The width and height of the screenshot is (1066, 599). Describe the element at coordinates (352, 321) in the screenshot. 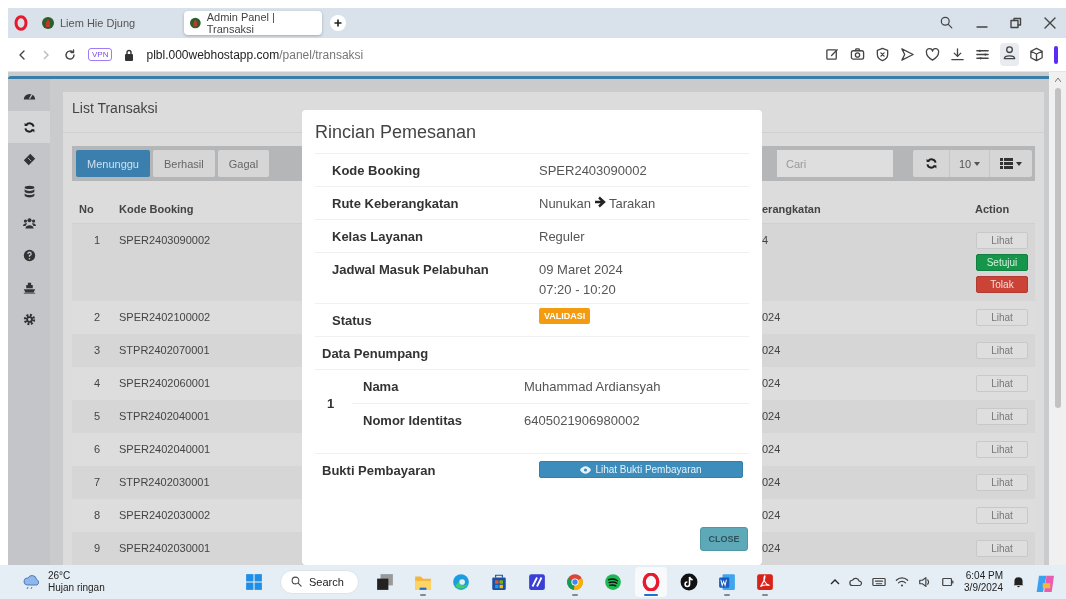

I see `detail-label: Status` at that location.